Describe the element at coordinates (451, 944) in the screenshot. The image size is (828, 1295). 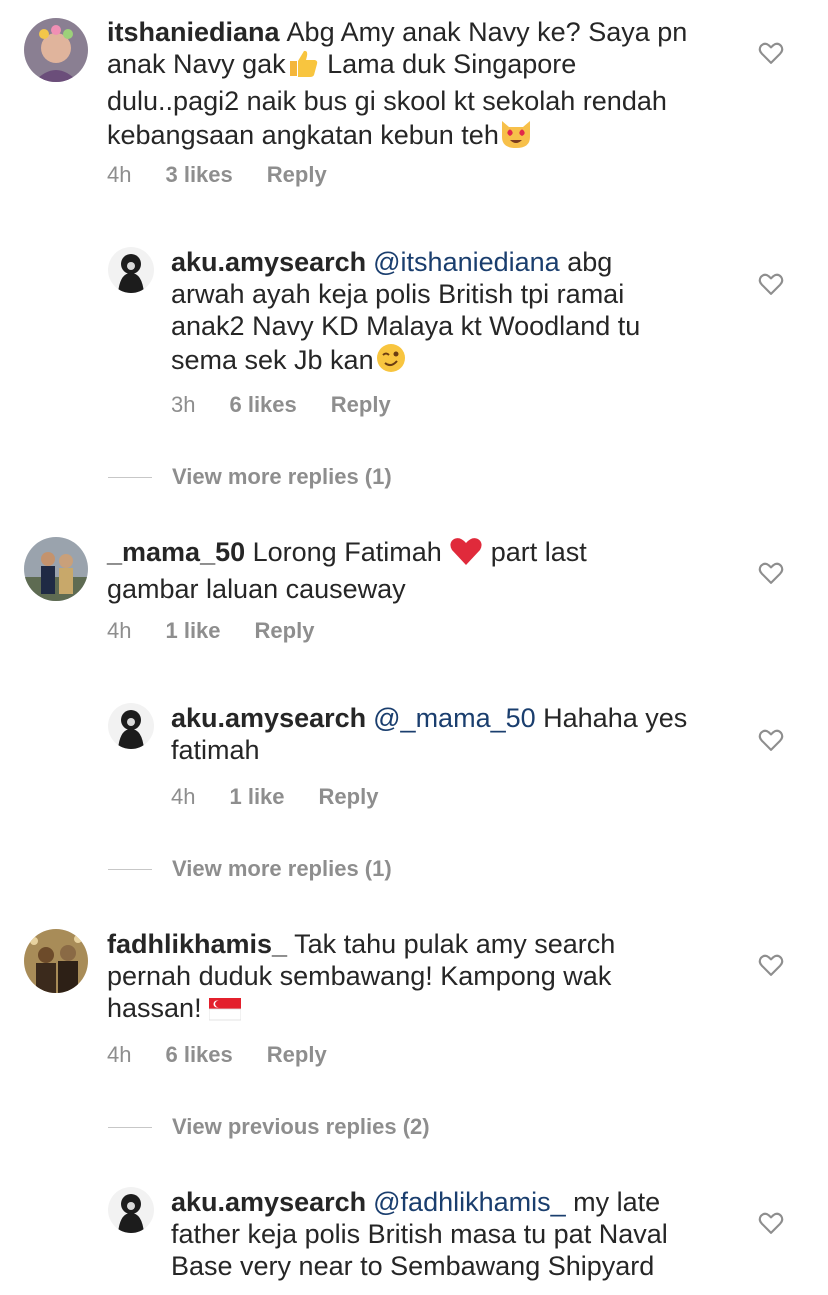
I see `comment-line: Tak tahu pulak amy search` at that location.